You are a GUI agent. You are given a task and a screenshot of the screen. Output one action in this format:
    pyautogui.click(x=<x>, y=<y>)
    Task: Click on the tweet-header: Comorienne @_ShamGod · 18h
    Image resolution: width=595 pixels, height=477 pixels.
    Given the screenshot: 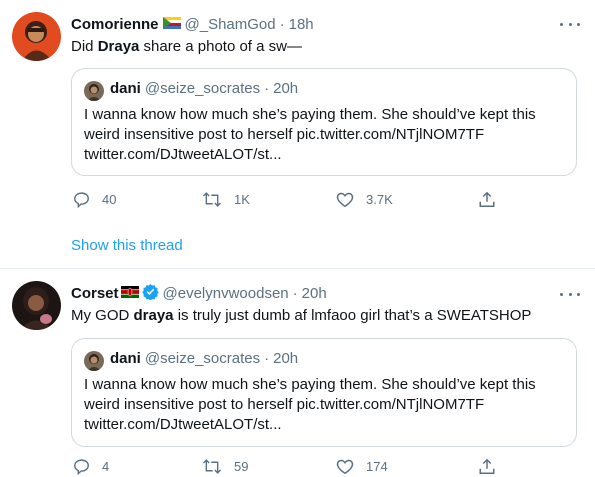 What is the action you would take?
    pyautogui.click(x=192, y=24)
    